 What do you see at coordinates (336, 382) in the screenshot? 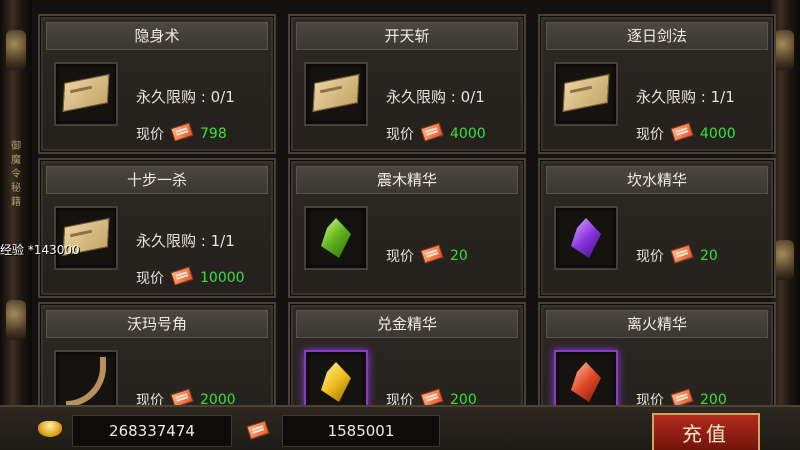
I see `gold-crystal-icon` at bounding box center [336, 382].